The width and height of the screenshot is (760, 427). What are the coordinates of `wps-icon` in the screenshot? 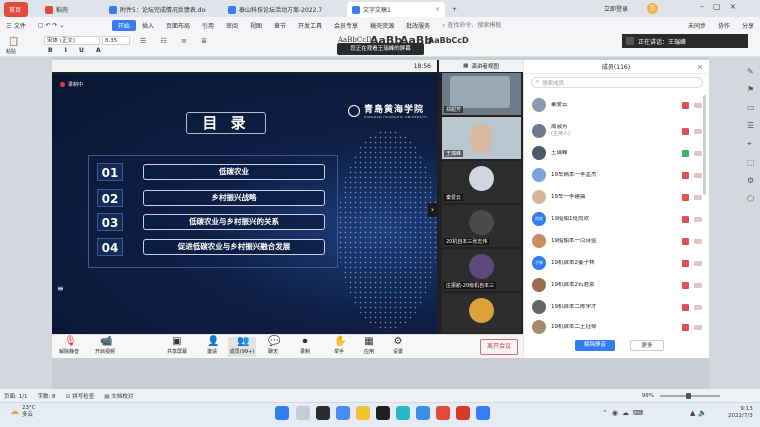 It's located at (443, 413).